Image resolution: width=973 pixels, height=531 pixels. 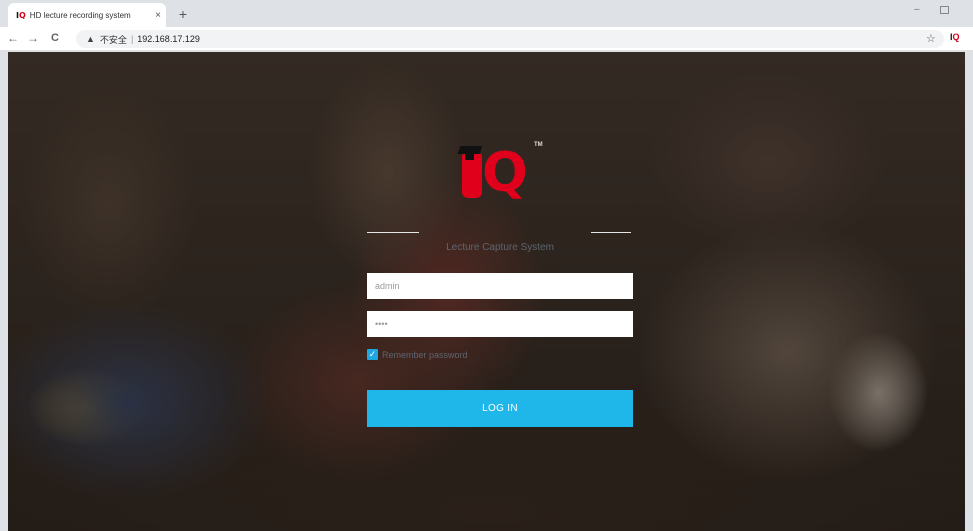 I want to click on minimize-button: –, so click(x=917, y=9).